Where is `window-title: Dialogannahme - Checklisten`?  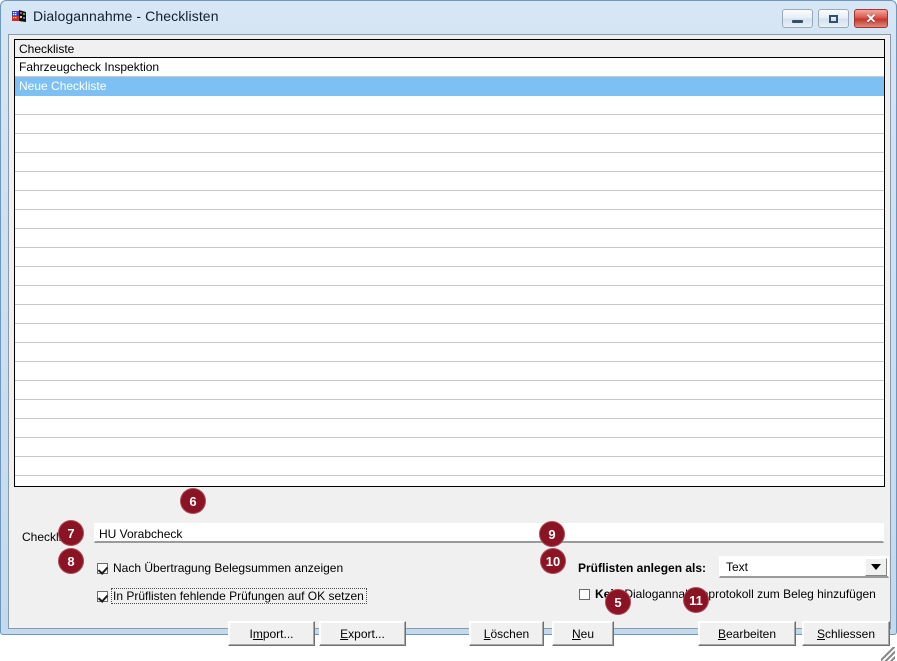
window-title: Dialogannahme - Checklisten is located at coordinates (126, 16).